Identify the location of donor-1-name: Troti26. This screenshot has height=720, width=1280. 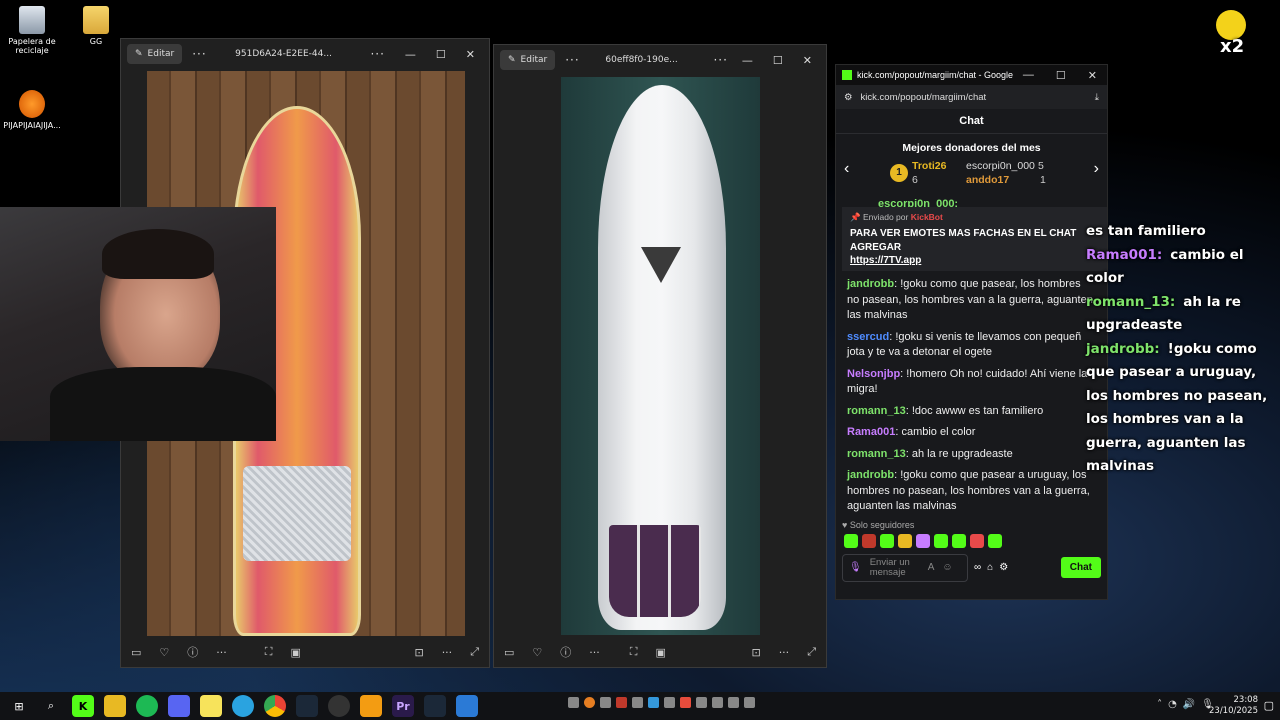
(929, 166).